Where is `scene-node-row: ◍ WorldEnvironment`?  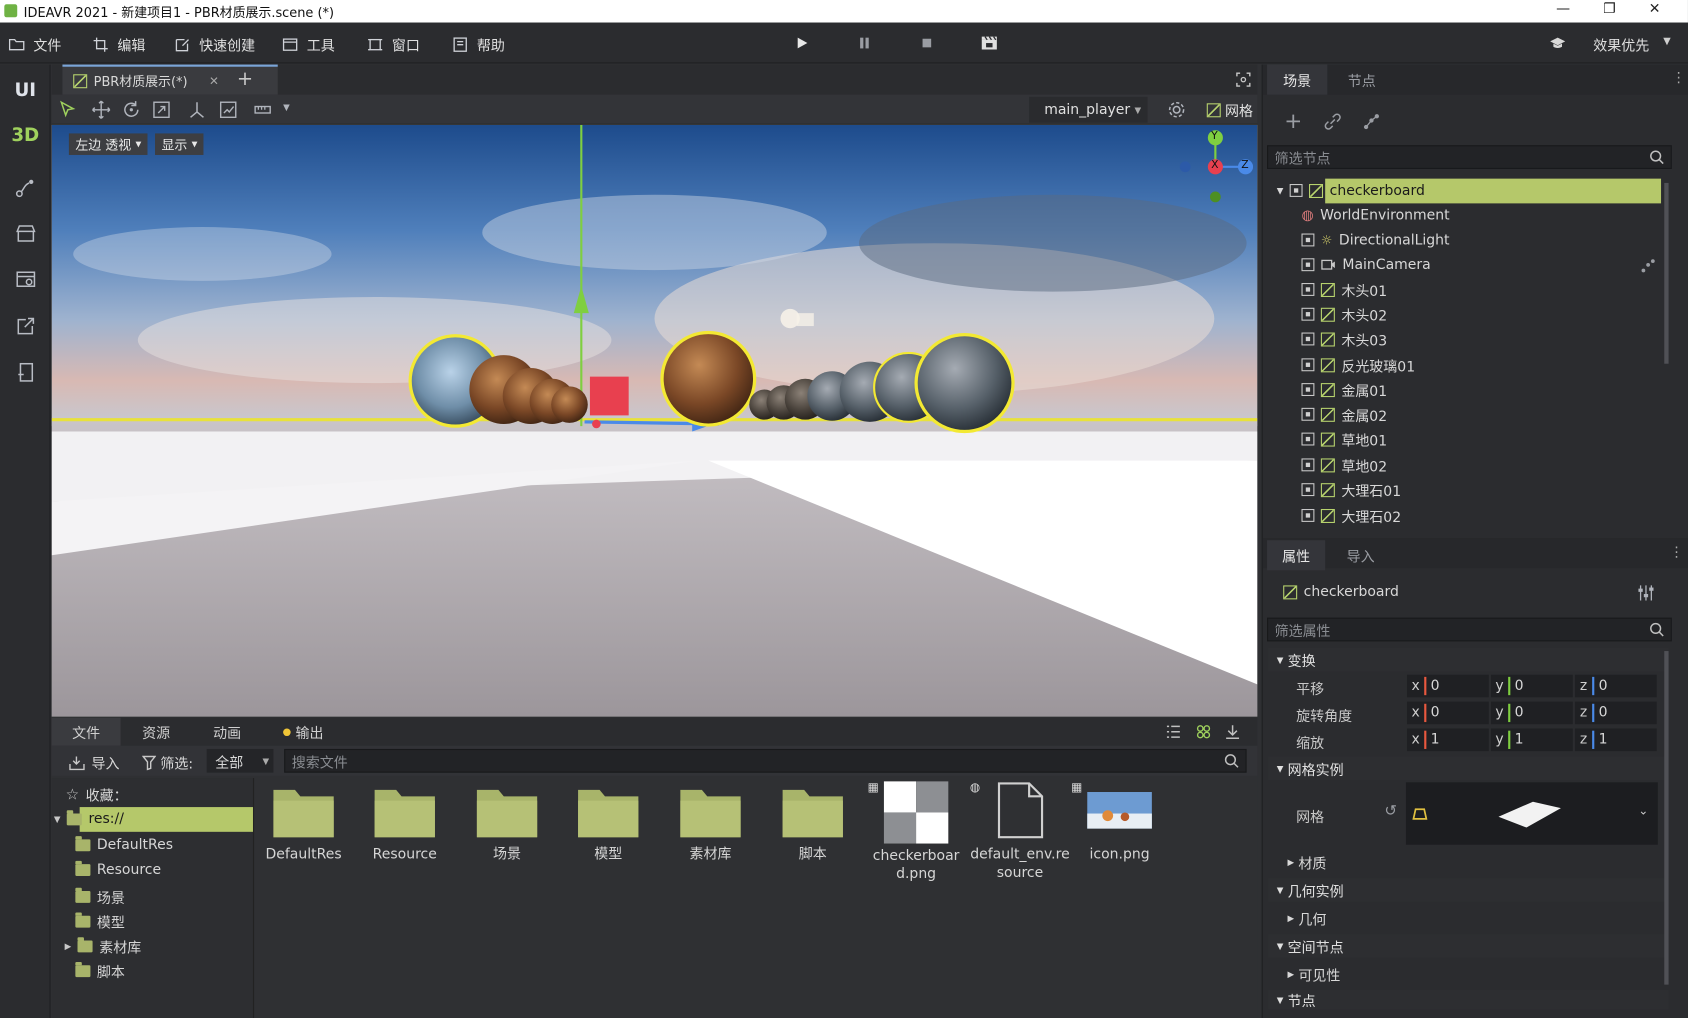
scene-node-row: ◍ WorldEnvironment is located at coordinates (1375, 215).